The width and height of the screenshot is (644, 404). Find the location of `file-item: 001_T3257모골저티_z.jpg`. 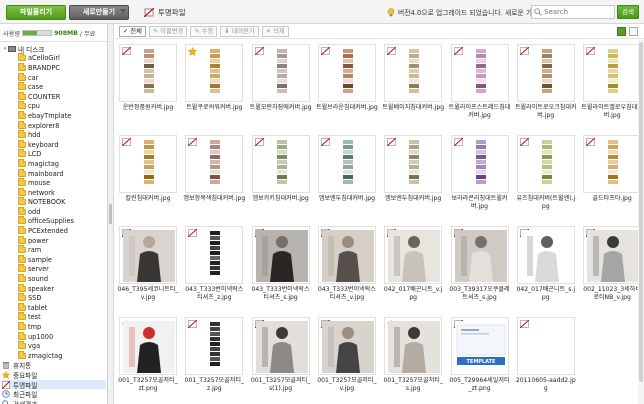

file-item: 001_T3257모골저티_z.jpg is located at coordinates (214, 360).